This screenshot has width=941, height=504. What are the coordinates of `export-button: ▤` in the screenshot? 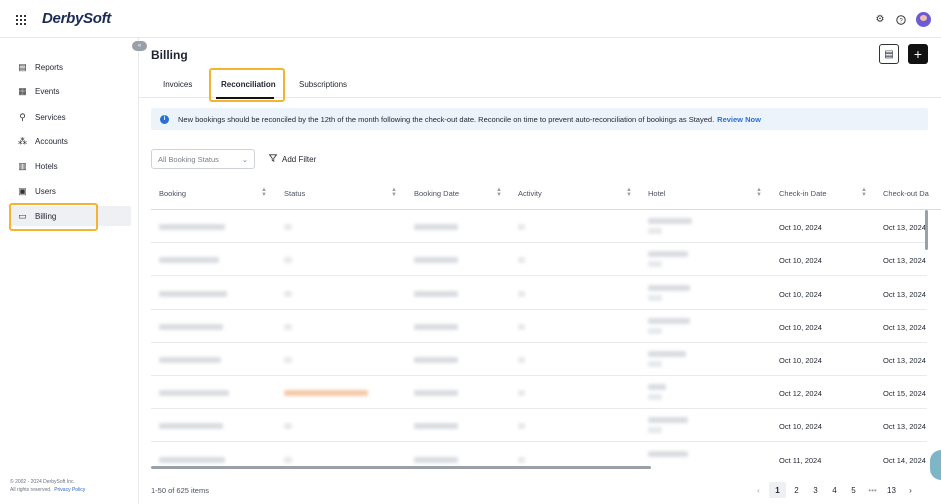 It's located at (889, 54).